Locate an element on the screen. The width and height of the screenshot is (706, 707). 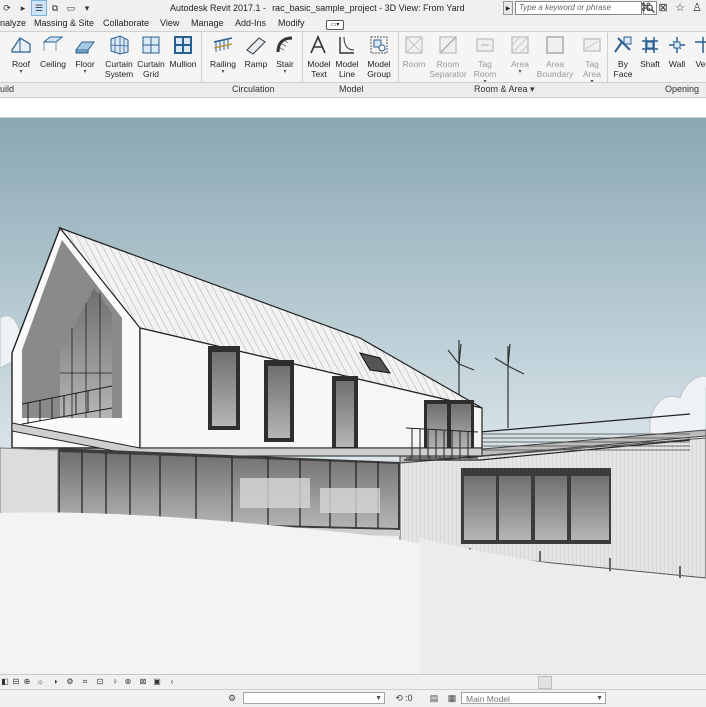
curtain-grid-label2: Grid is located at coordinates (151, 74).